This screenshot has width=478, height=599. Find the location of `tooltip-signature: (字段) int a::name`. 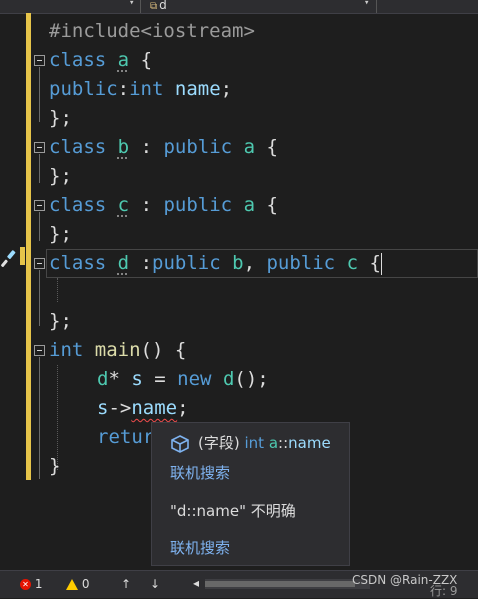

tooltip-signature: (字段) int a::name is located at coordinates (264, 443).